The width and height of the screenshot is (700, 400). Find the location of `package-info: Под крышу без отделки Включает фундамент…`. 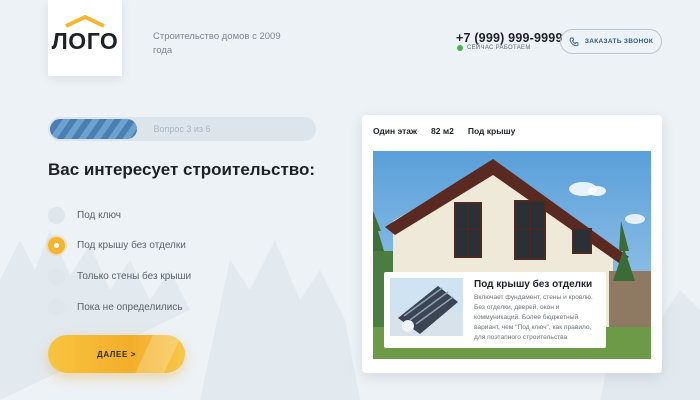

package-info: Под крышу без отделки Включает фундамент… is located at coordinates (495, 310).